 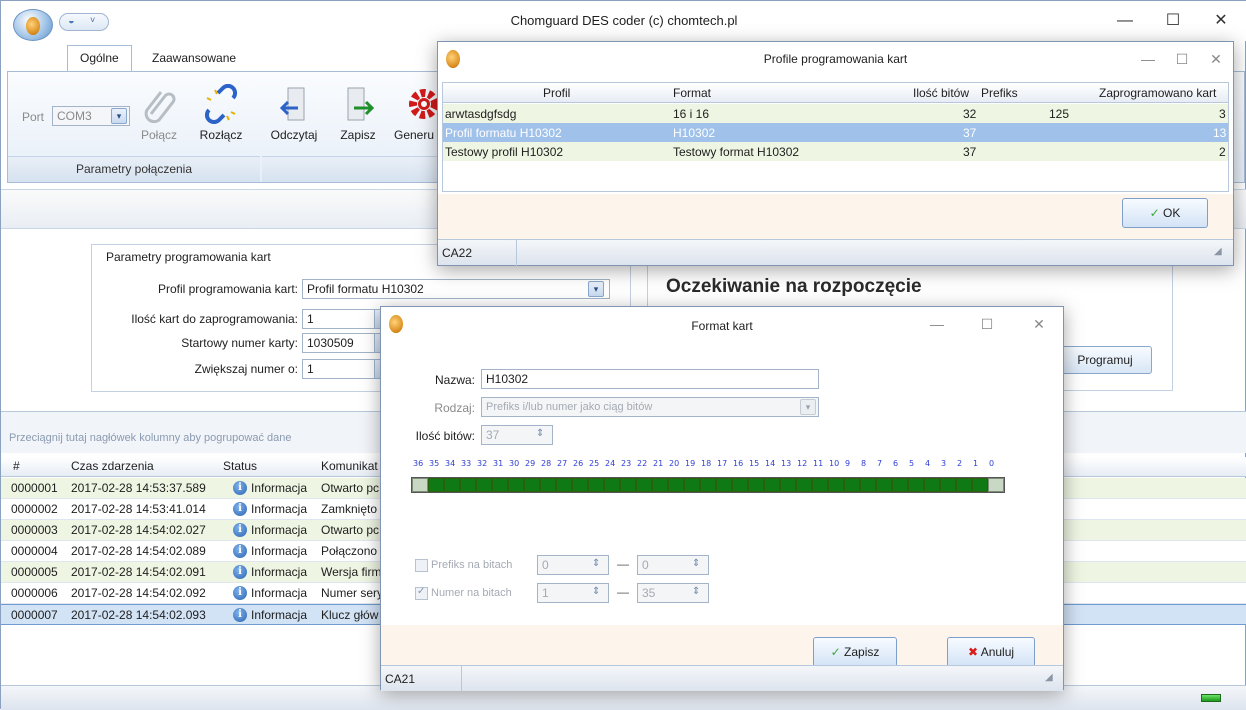 What do you see at coordinates (221, 113) in the screenshot?
I see `disconnect-button: Rozłącz` at bounding box center [221, 113].